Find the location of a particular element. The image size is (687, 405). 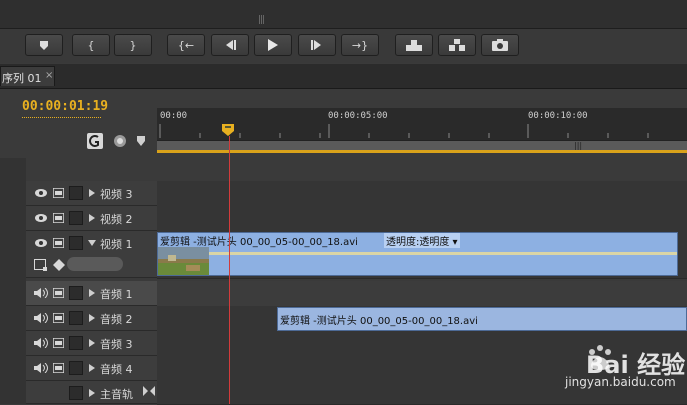

extract-button is located at coordinates (457, 45).